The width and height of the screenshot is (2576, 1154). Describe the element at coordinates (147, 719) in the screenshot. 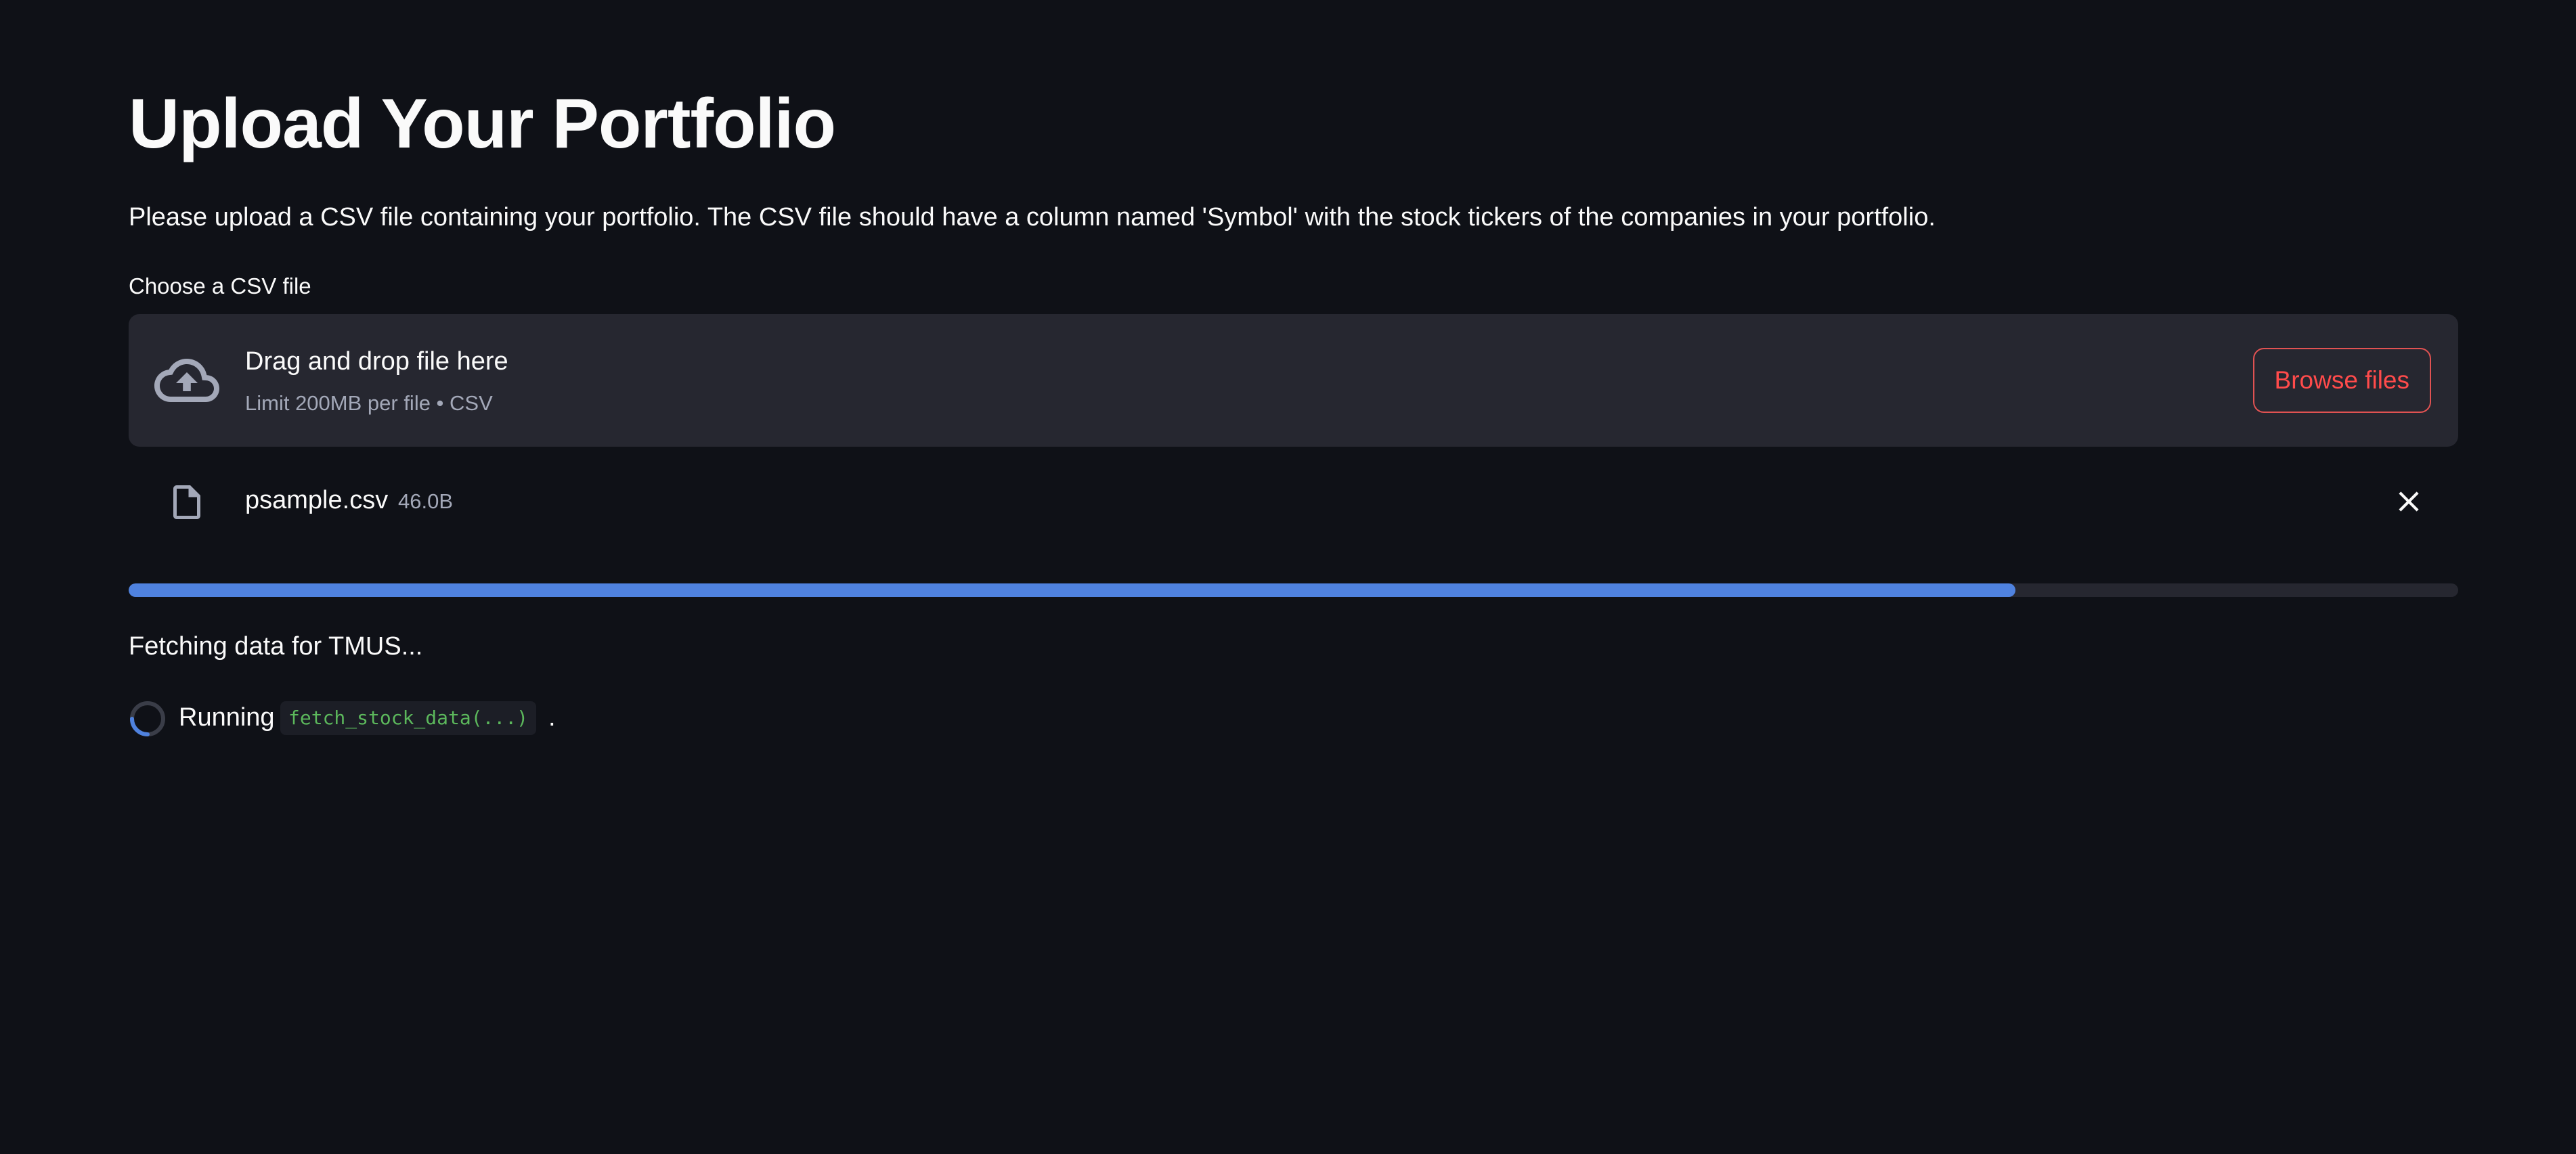

I see `spinner-icon` at that location.